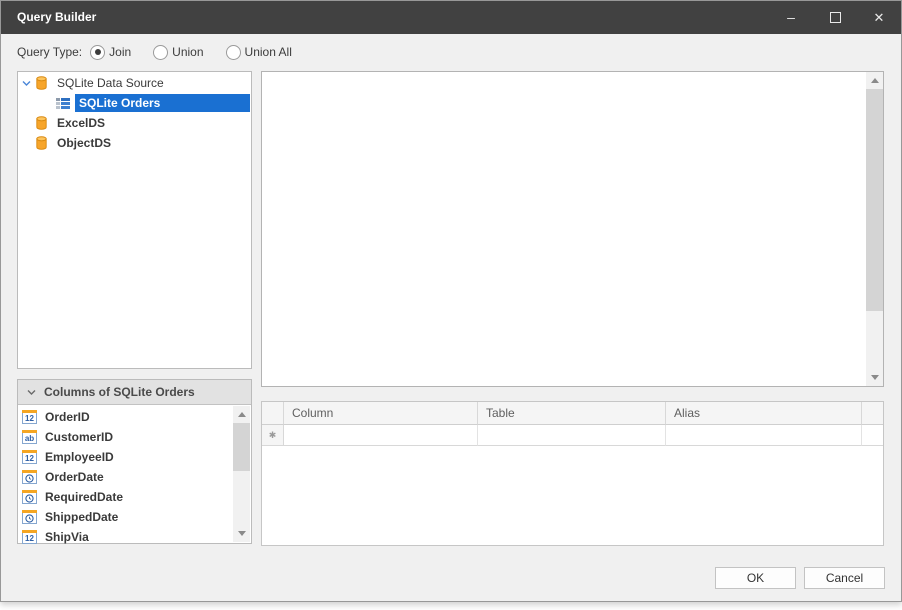 The image size is (902, 610). I want to click on titlebar: Query Builder – ✕, so click(451, 17).